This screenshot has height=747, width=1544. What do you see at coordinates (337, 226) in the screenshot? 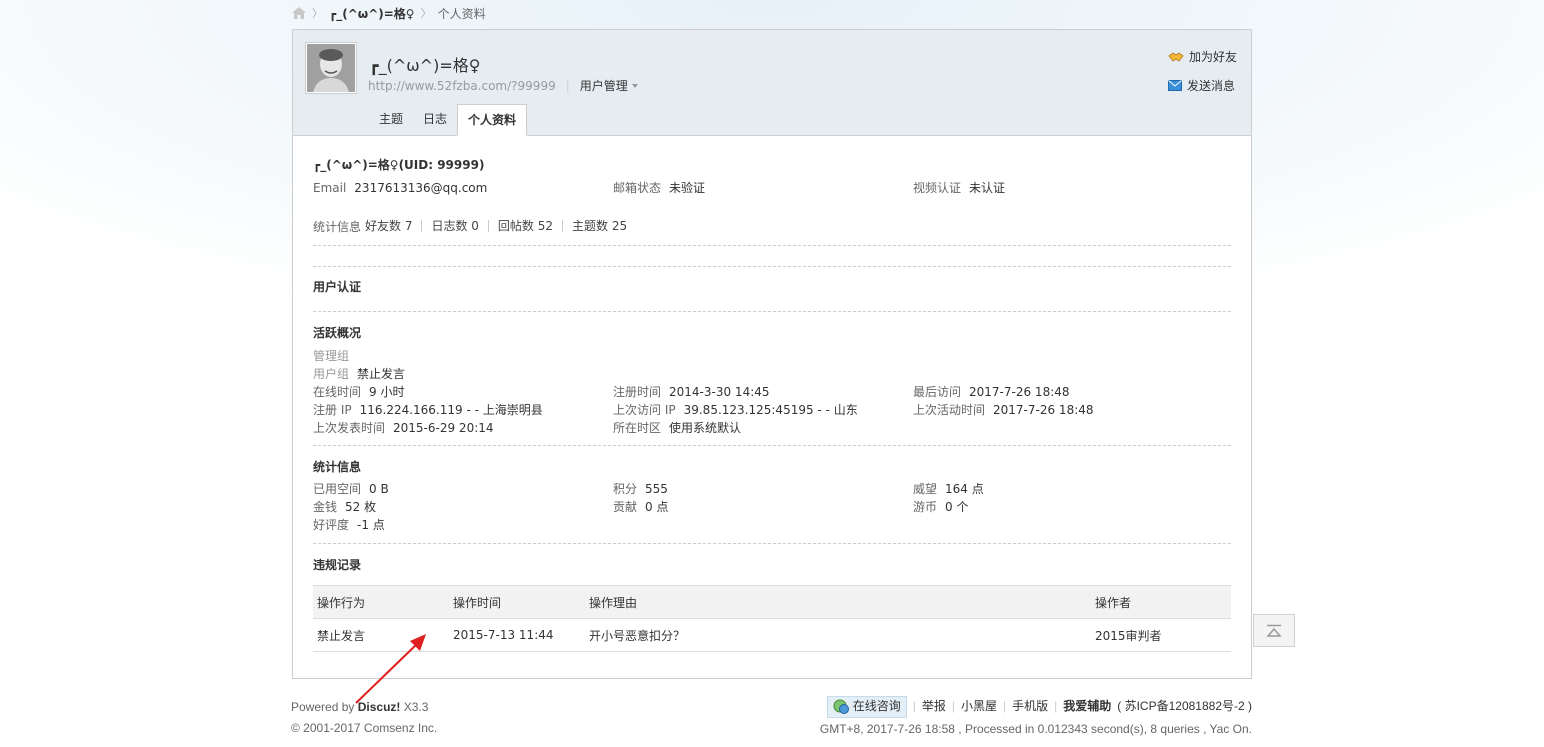
I see `stats-label: 统计信息` at bounding box center [337, 226].